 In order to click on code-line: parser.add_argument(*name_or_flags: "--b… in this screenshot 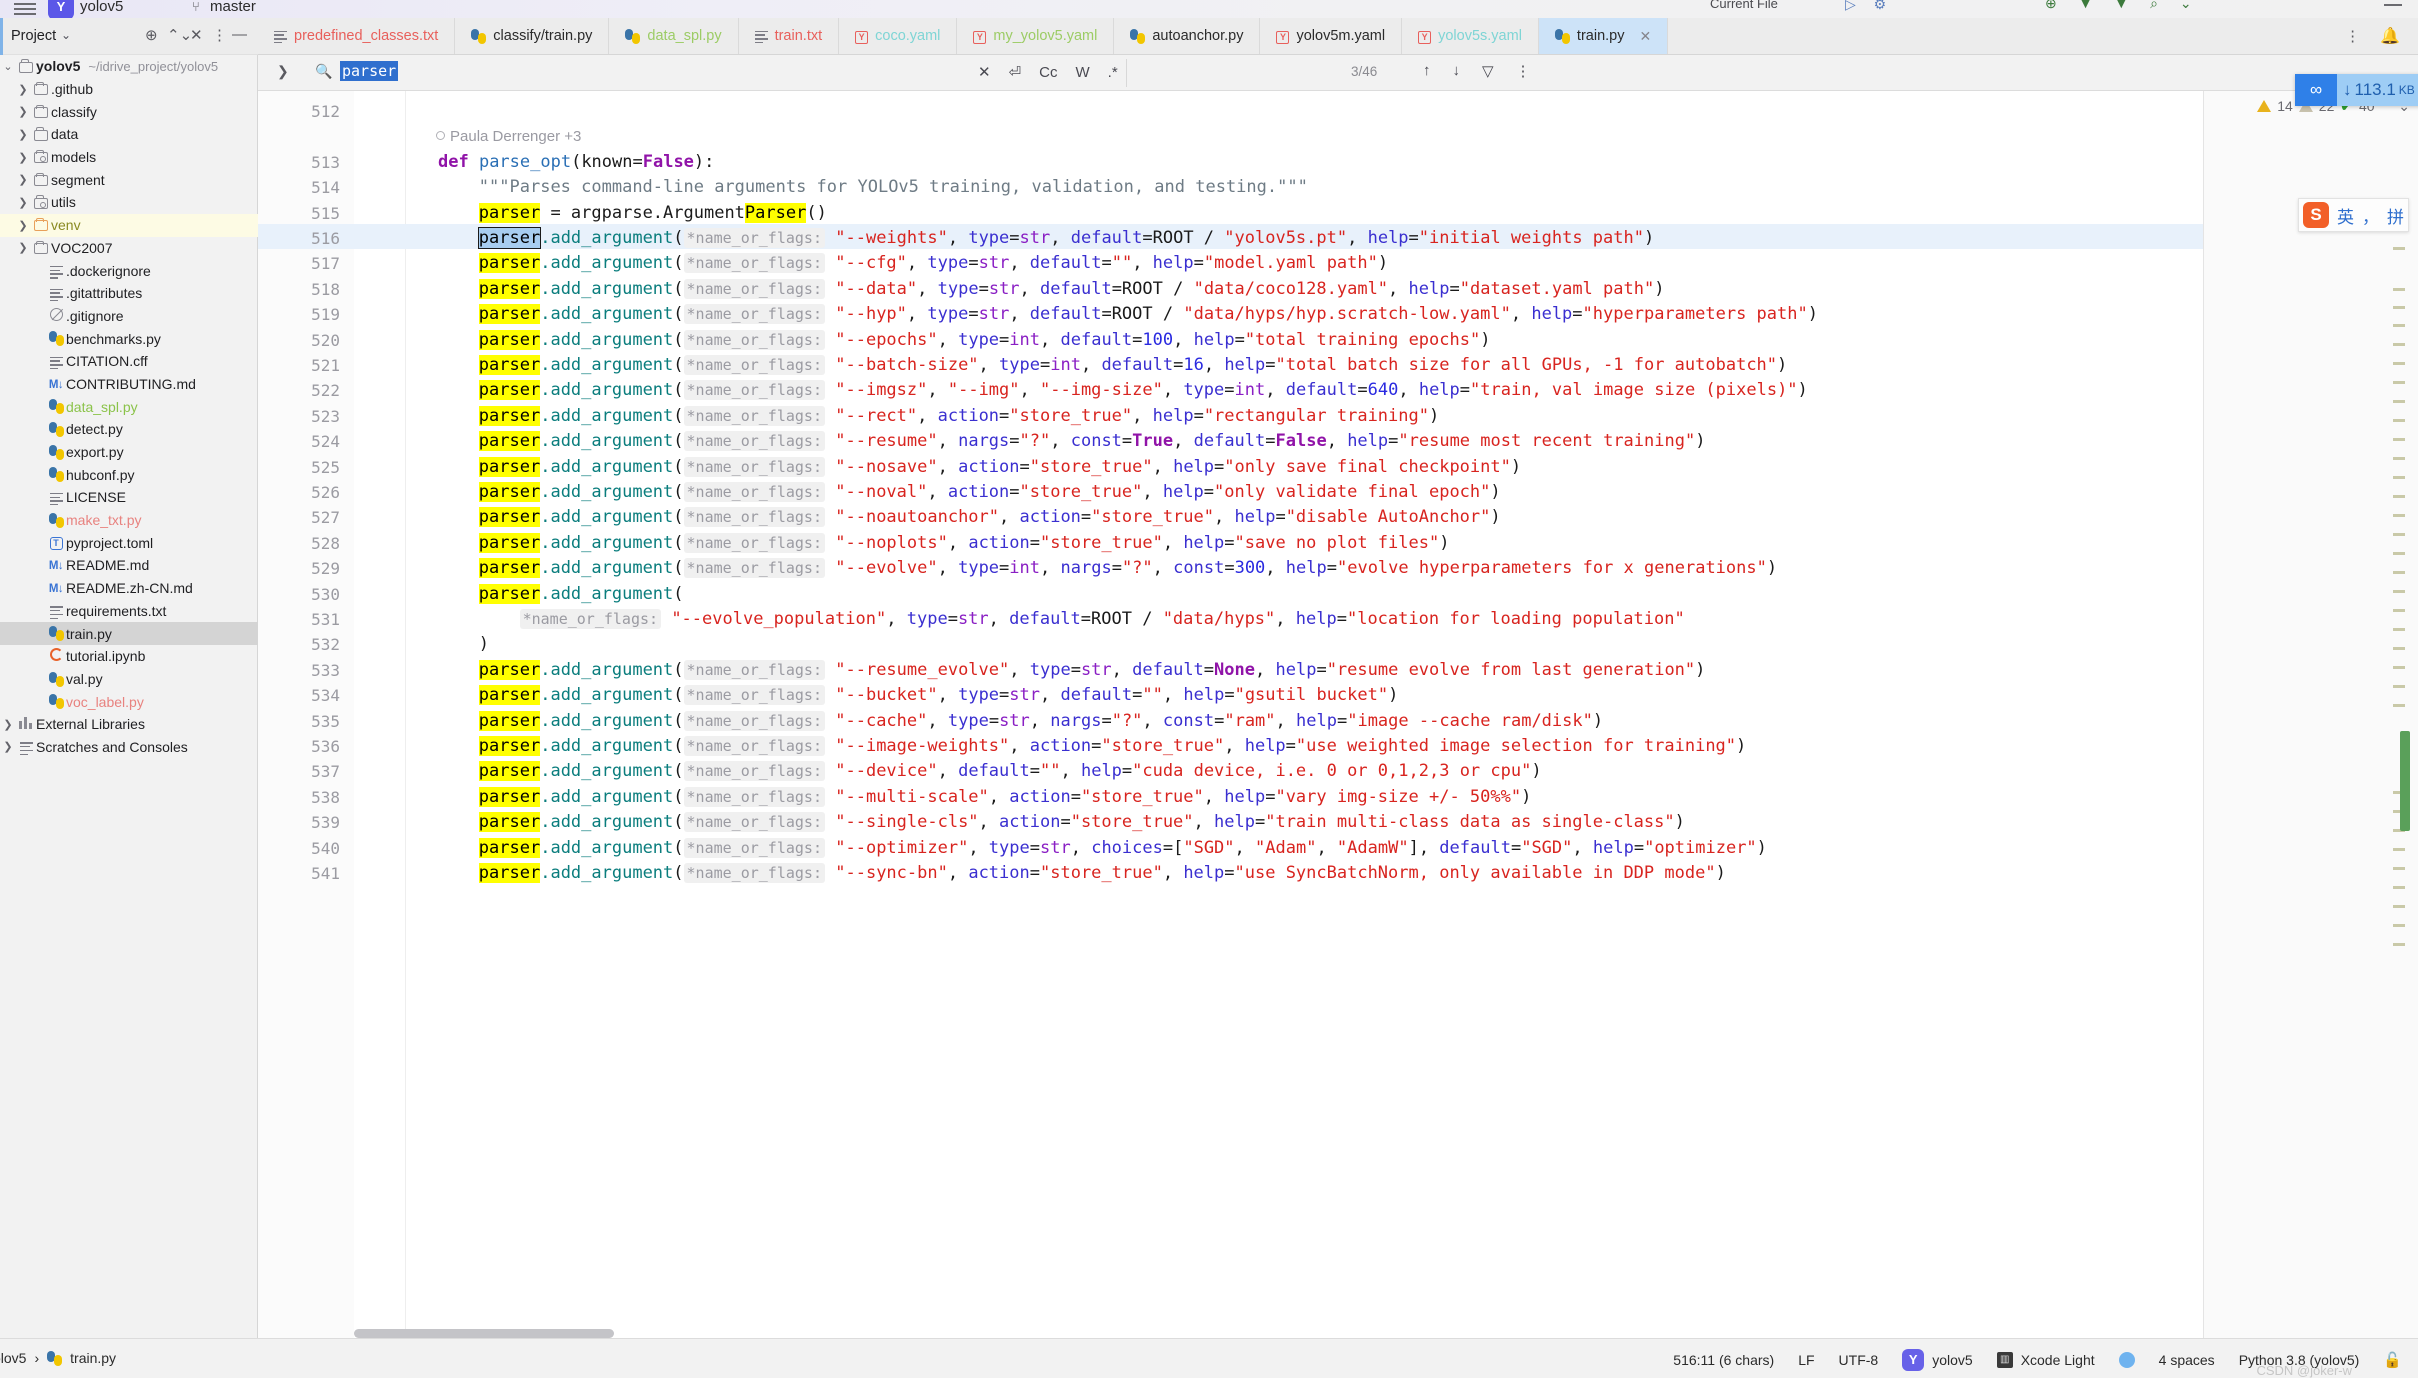, I will do `click(1132, 365)`.